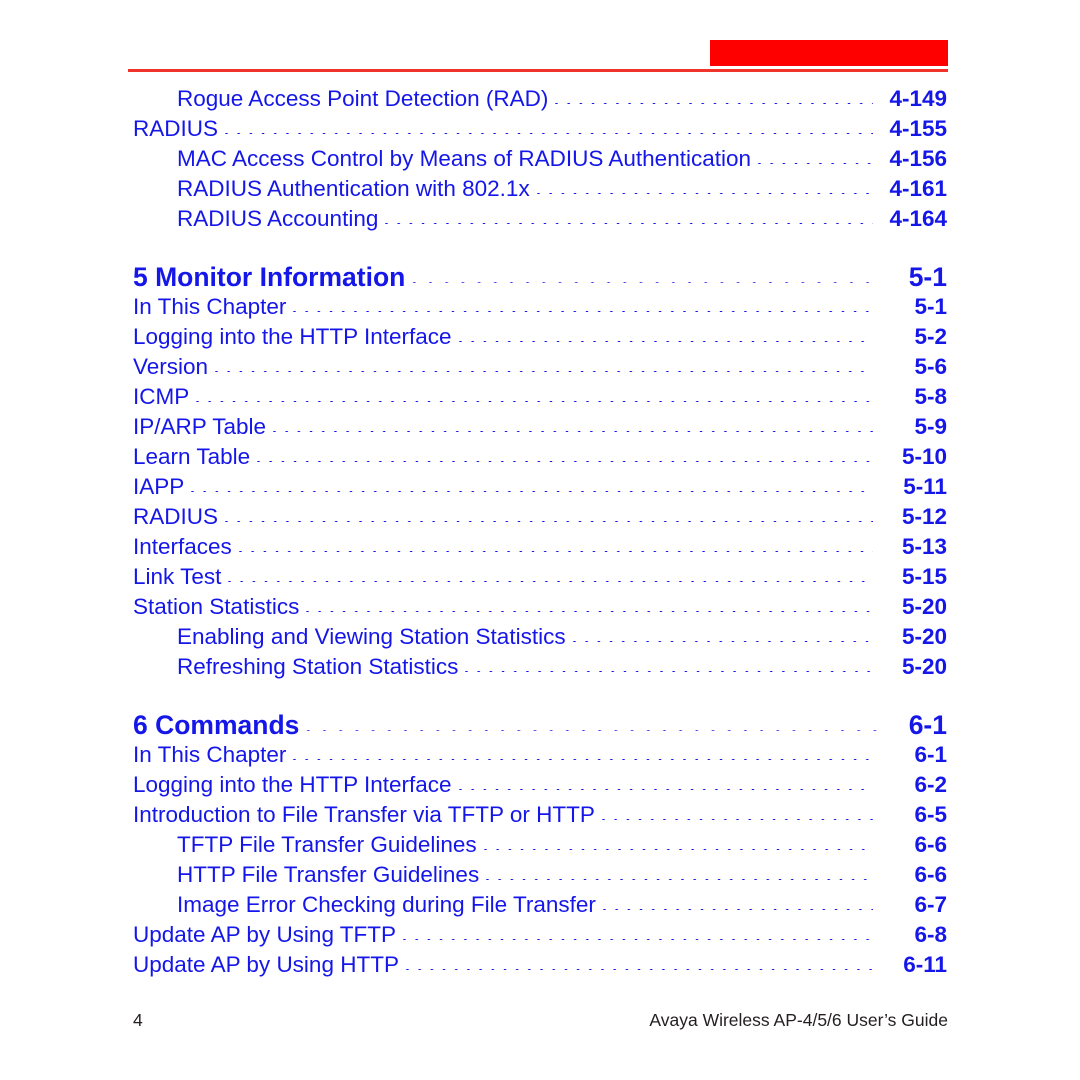 This screenshot has width=1080, height=1080. Describe the element at coordinates (216, 606) in the screenshot. I see `toc-entry-title: Station Statistics` at that location.